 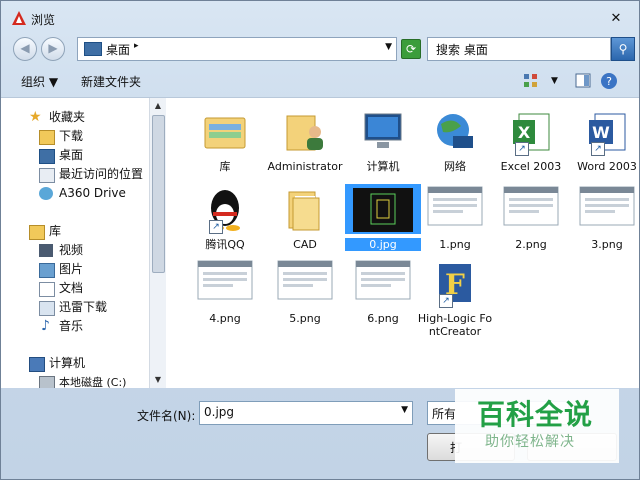 I want to click on star-icon: ★, so click(x=35, y=117).